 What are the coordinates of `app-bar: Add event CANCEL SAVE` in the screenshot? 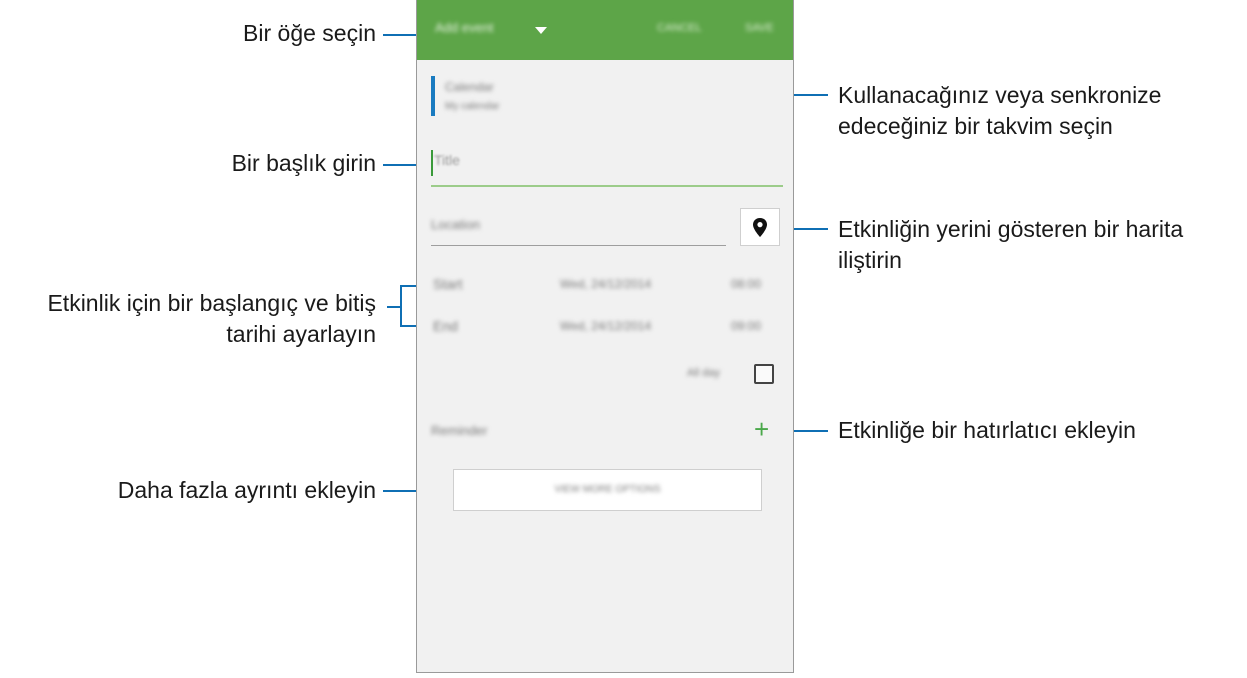 It's located at (605, 30).